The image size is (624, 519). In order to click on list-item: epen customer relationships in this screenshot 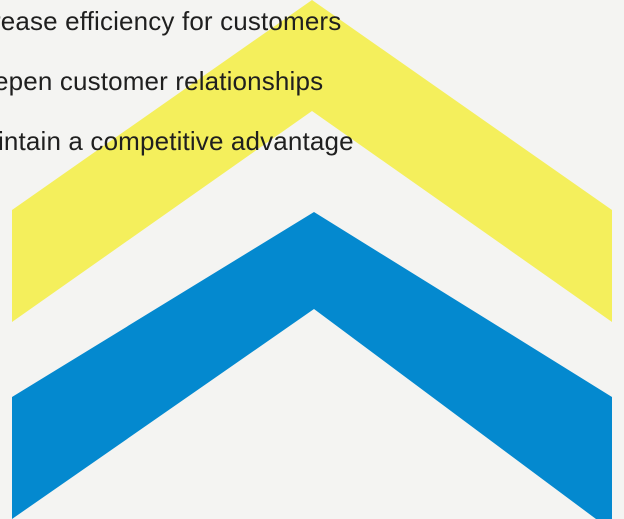, I will do `click(162, 81)`.